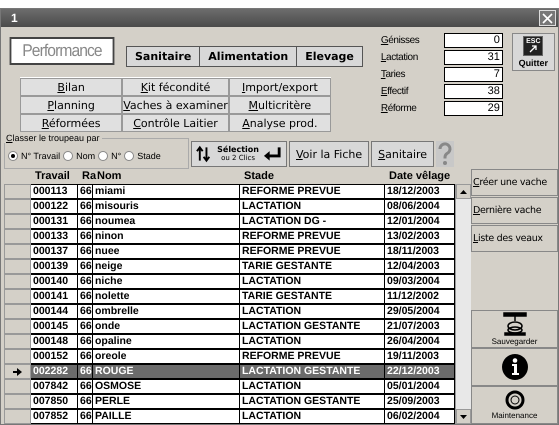  Describe the element at coordinates (175, 123) in the screenshot. I see `menu-button: Contrôle Laitier` at that location.